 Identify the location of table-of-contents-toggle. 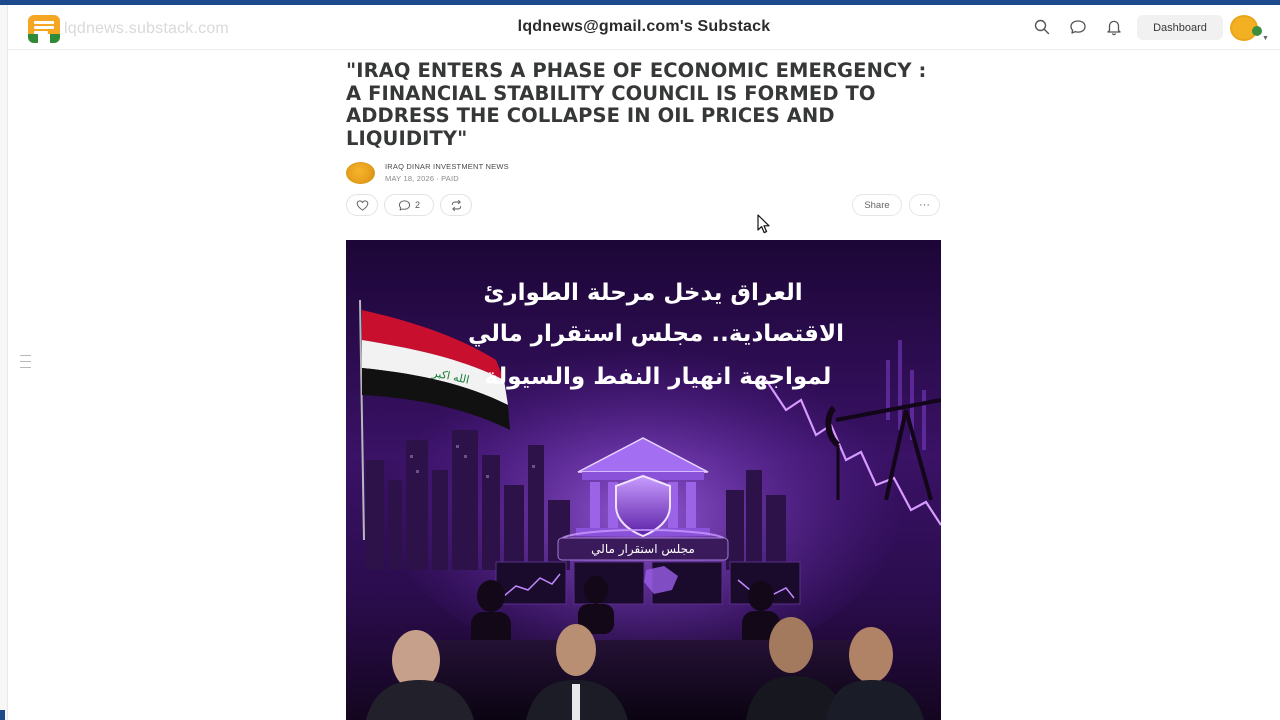
(25, 364).